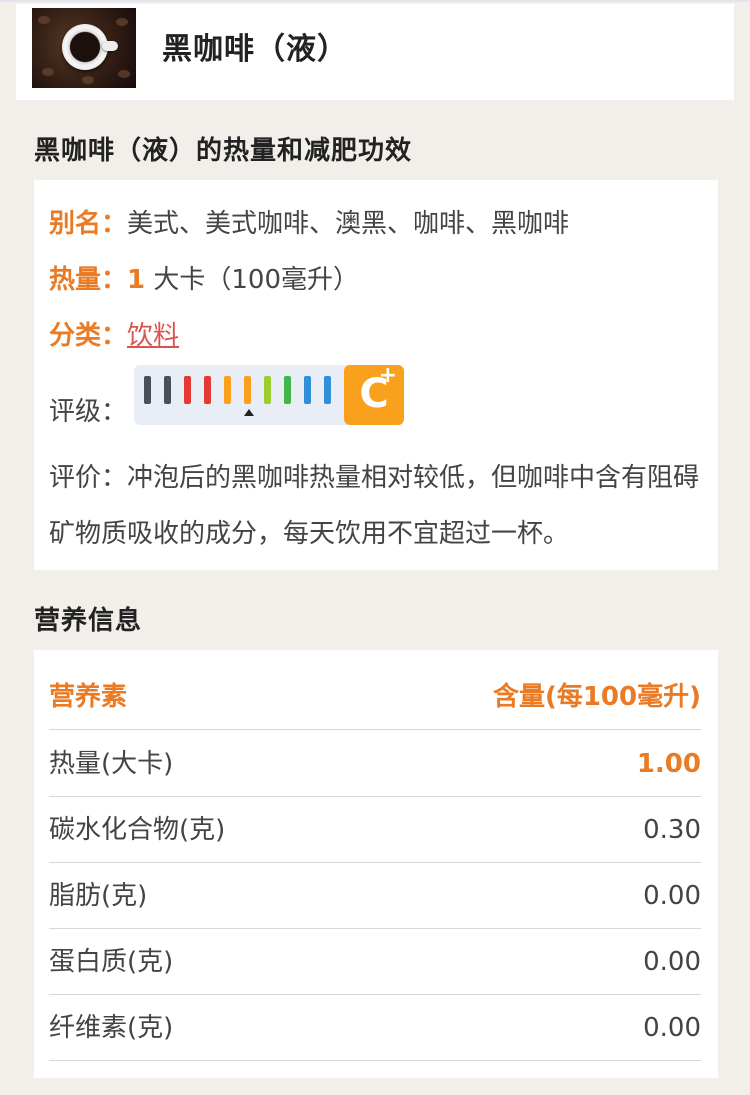 Image resolution: width=750 pixels, height=1095 pixels. Describe the element at coordinates (668, 764) in the screenshot. I see `nutrient-value: 1.00` at that location.